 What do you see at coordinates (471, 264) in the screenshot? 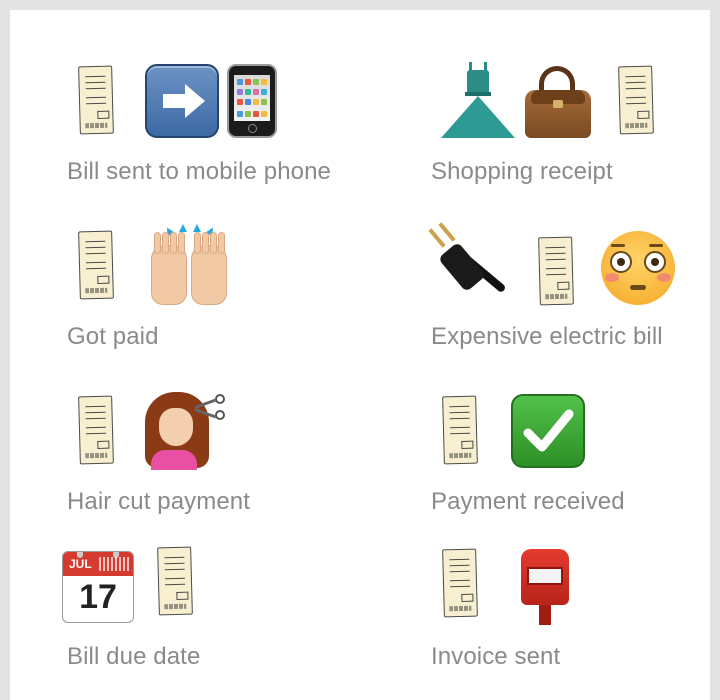
I see `electric-plug-icon` at bounding box center [471, 264].